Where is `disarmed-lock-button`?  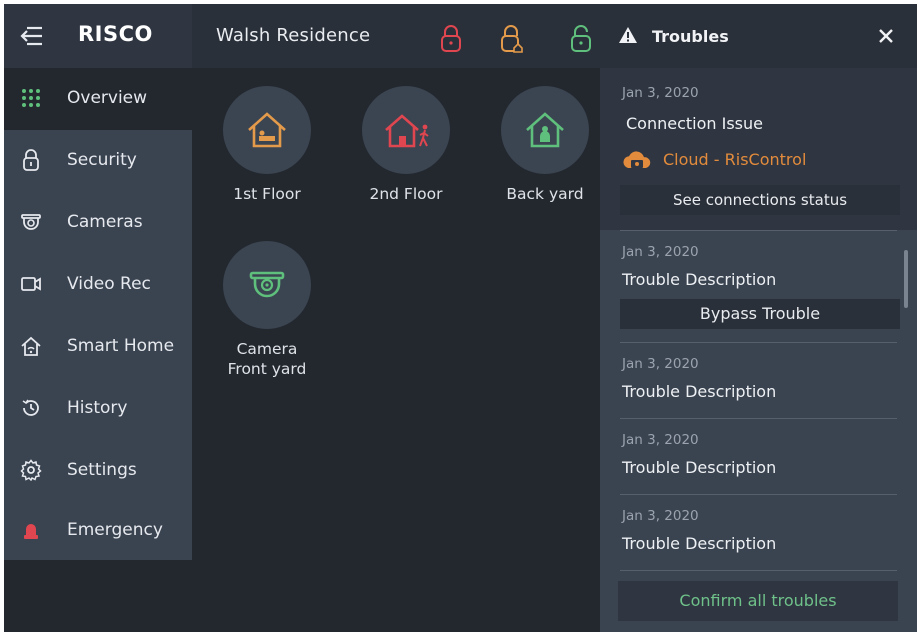
disarmed-lock-button is located at coordinates (581, 39).